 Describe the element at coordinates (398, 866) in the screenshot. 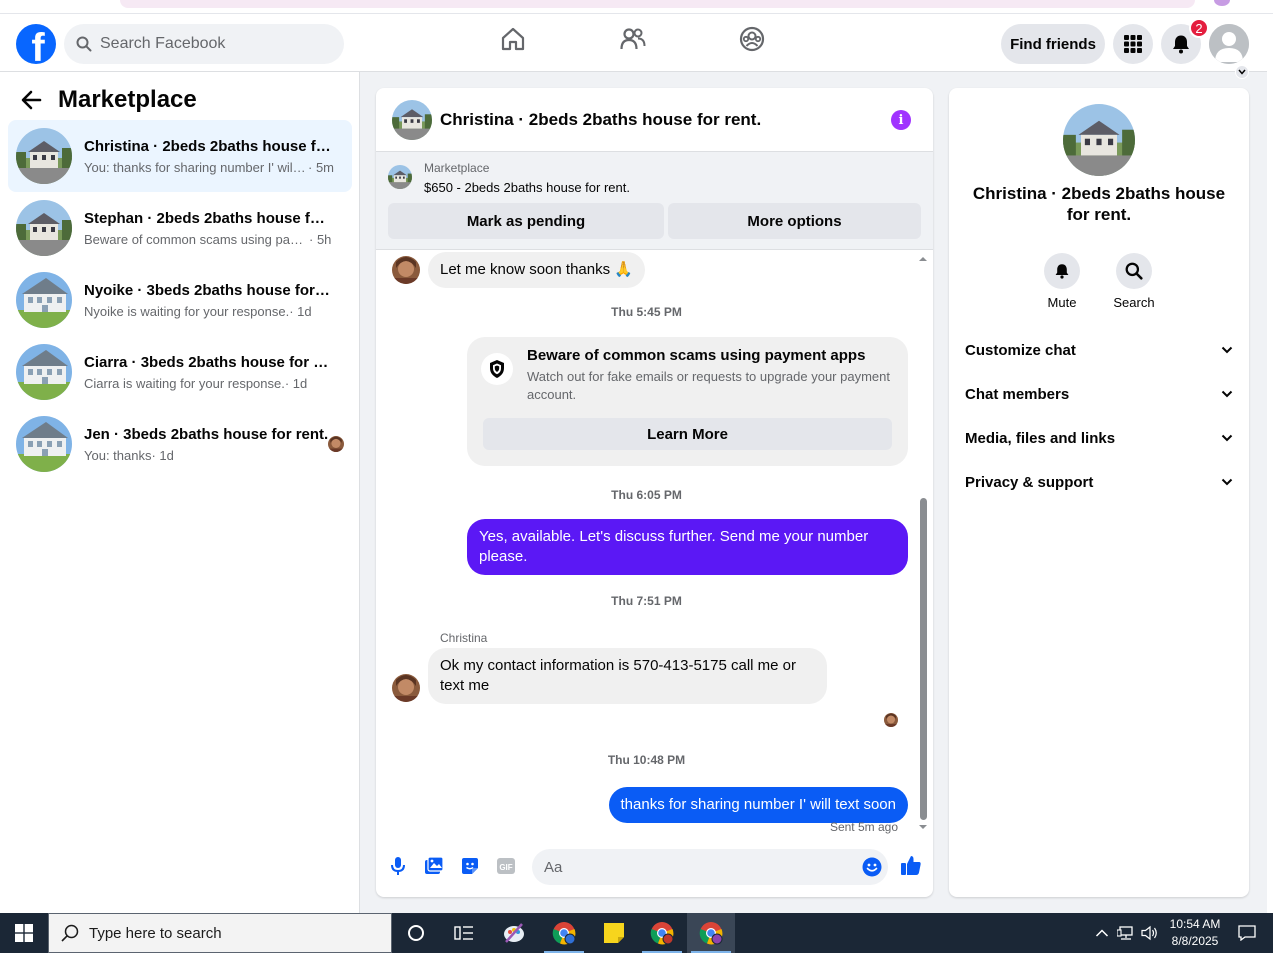

I see `microphone-icon` at that location.